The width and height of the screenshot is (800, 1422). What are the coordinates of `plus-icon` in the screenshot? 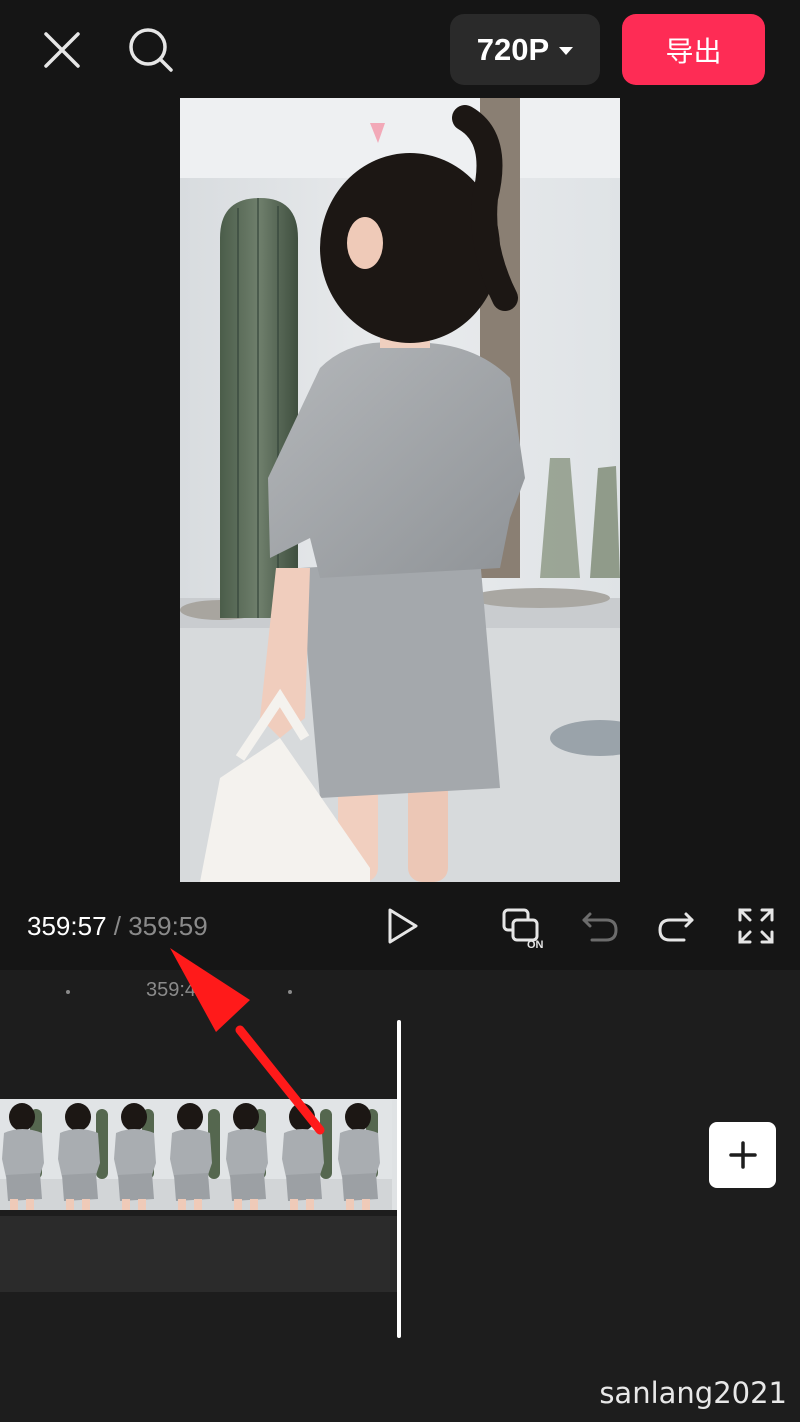 It's located at (742, 1155).